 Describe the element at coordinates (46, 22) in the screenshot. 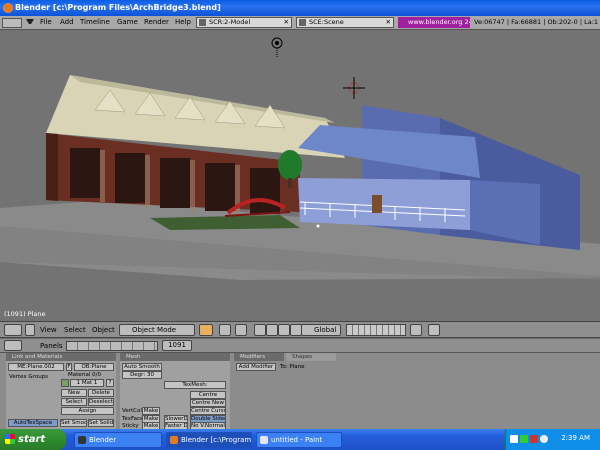

I see `menu-file: File` at that location.